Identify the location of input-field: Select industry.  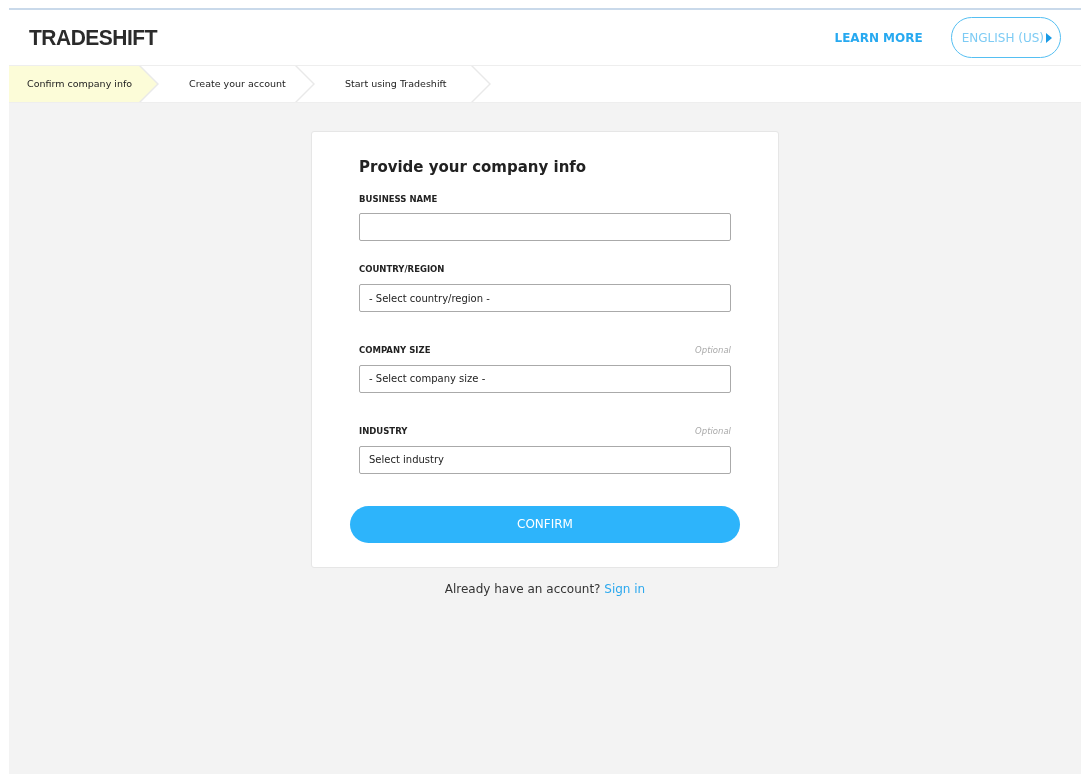
(545, 459).